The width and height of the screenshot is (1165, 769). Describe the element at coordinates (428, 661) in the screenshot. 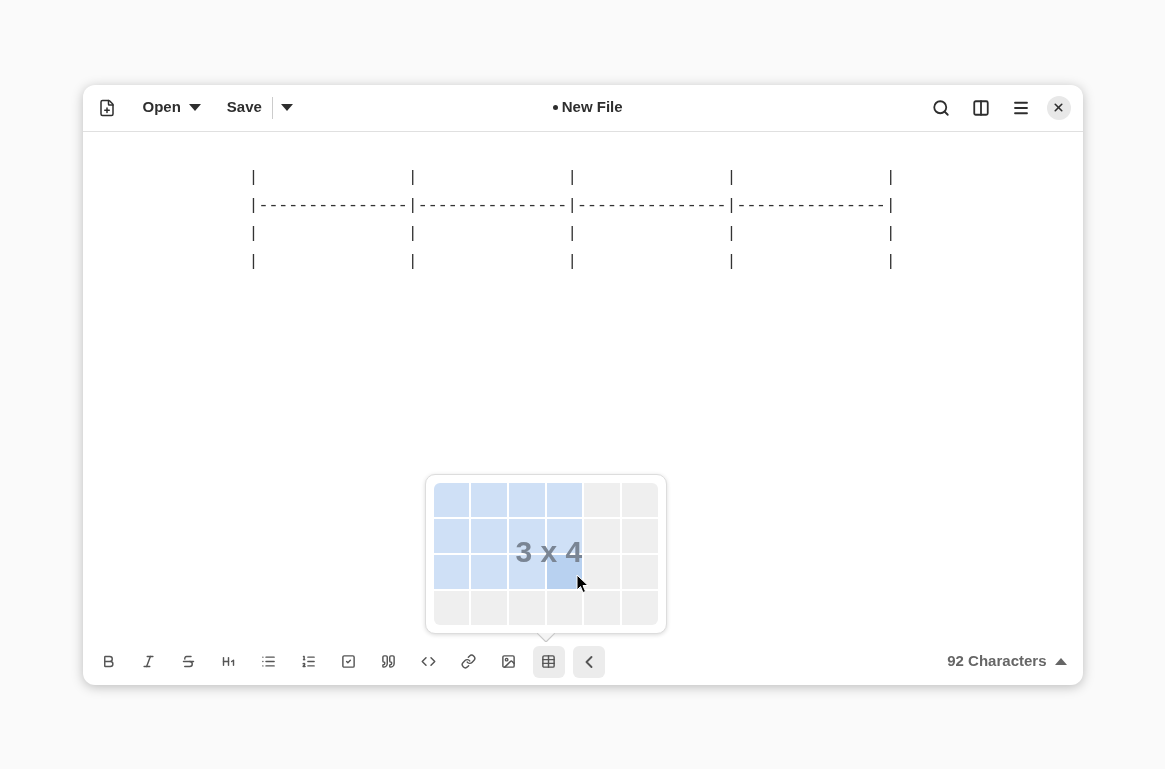

I see `code-icon` at that location.